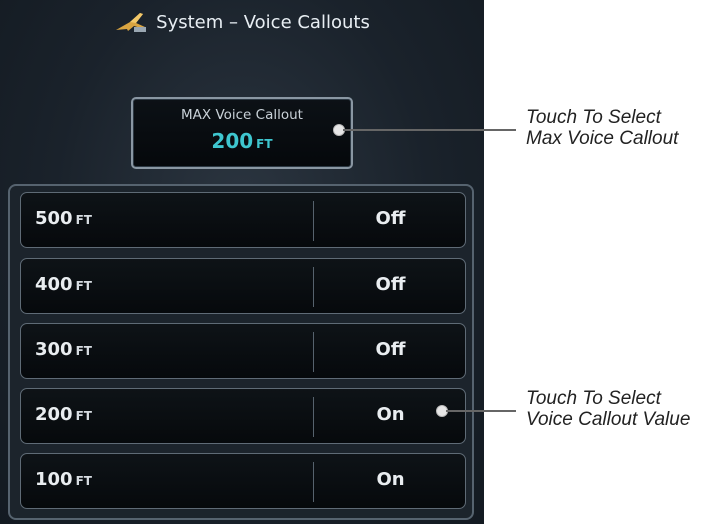  I want to click on page-title: System – Voice Callouts, so click(263, 22).